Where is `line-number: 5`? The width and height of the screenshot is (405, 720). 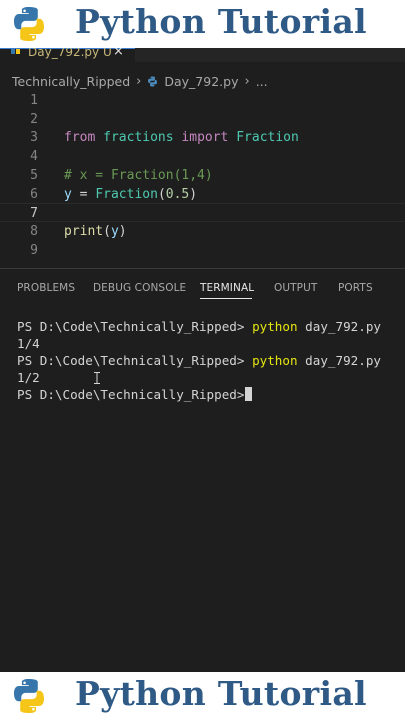
line-number: 5 is located at coordinates (34, 175).